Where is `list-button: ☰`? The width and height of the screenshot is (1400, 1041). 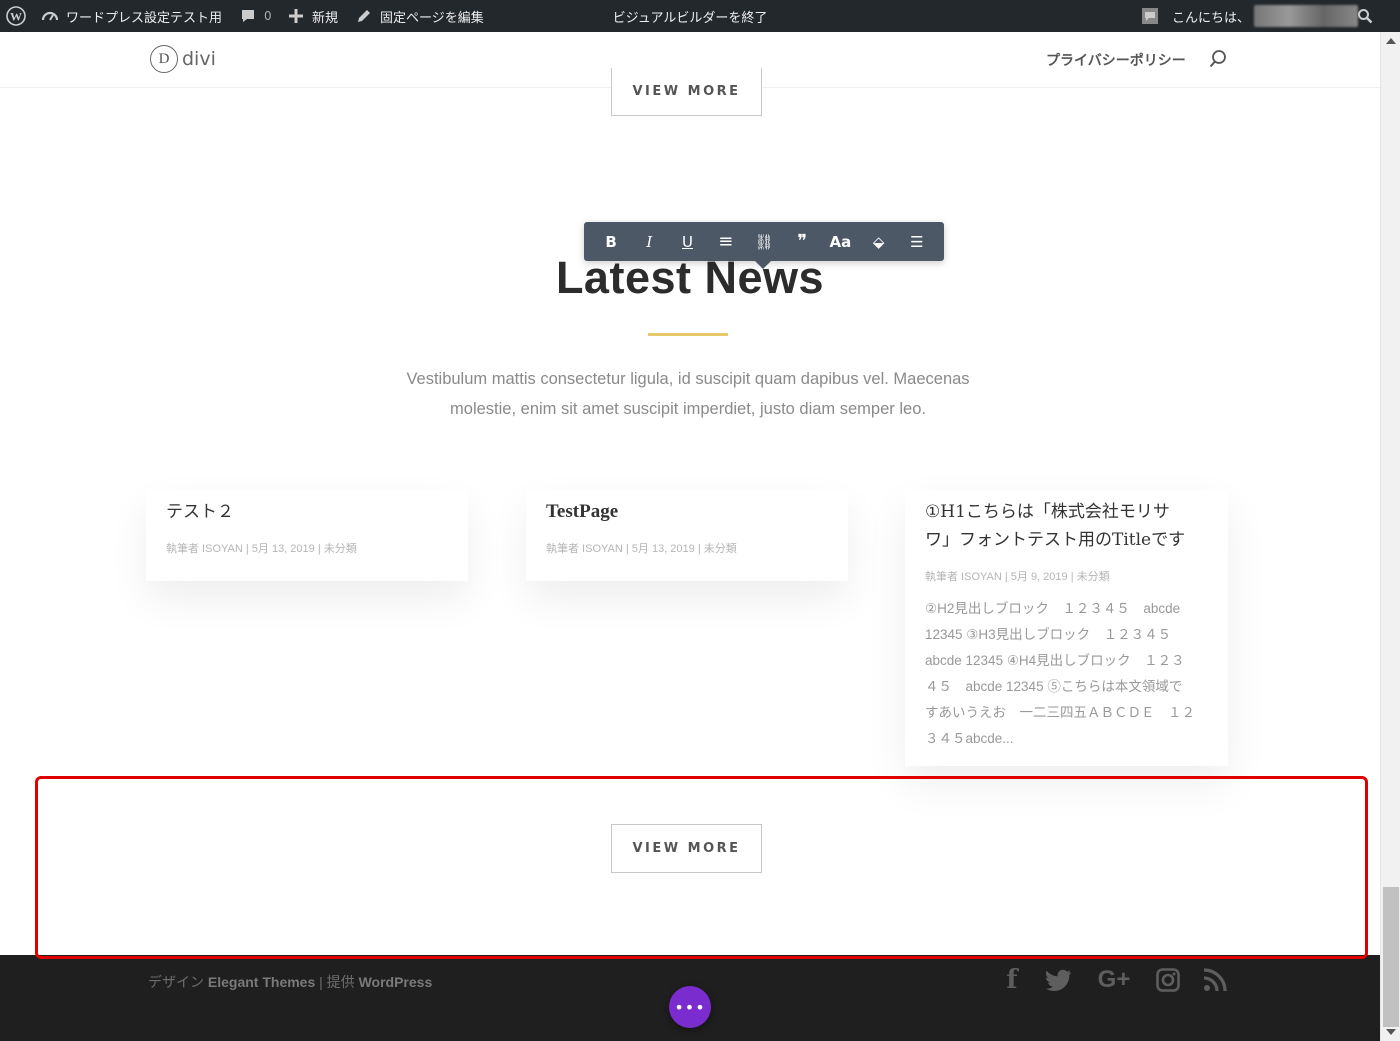
list-button: ☰ is located at coordinates (917, 242).